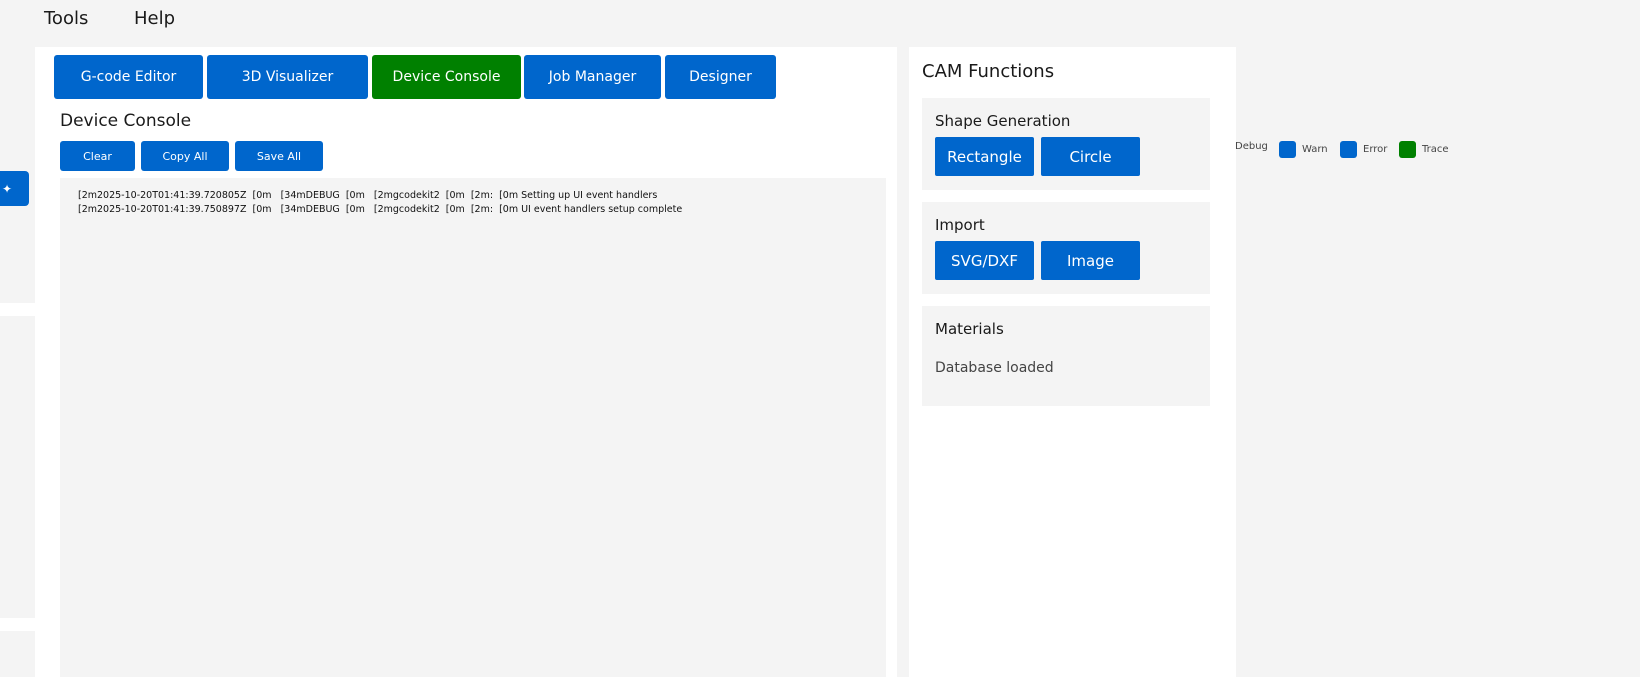 This screenshot has height=677, width=1640. I want to click on filter-trace: Trace, so click(1424, 149).